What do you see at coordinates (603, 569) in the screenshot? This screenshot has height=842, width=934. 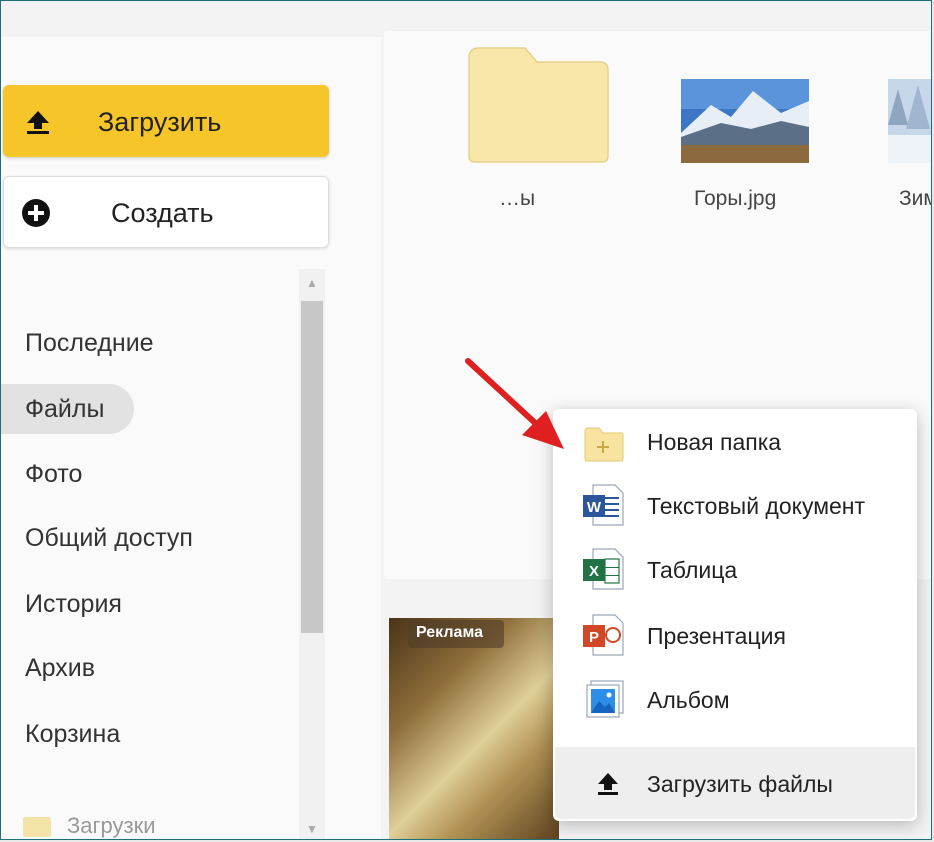 I see `excel-spreadsheet-icon: X` at bounding box center [603, 569].